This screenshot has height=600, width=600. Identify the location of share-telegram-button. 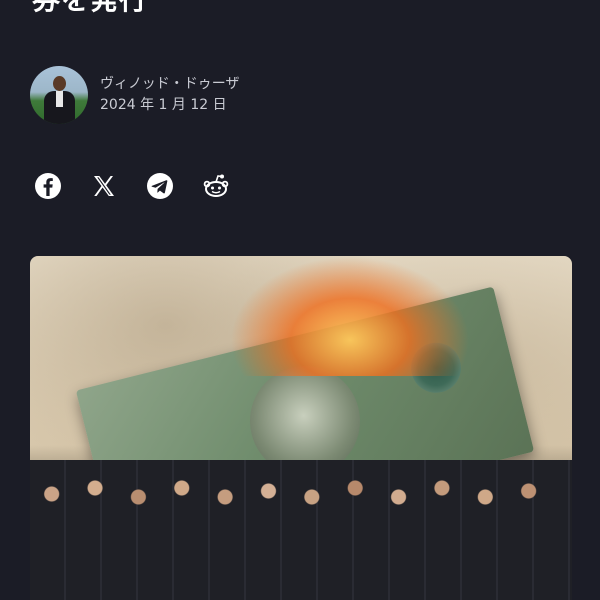
(160, 186).